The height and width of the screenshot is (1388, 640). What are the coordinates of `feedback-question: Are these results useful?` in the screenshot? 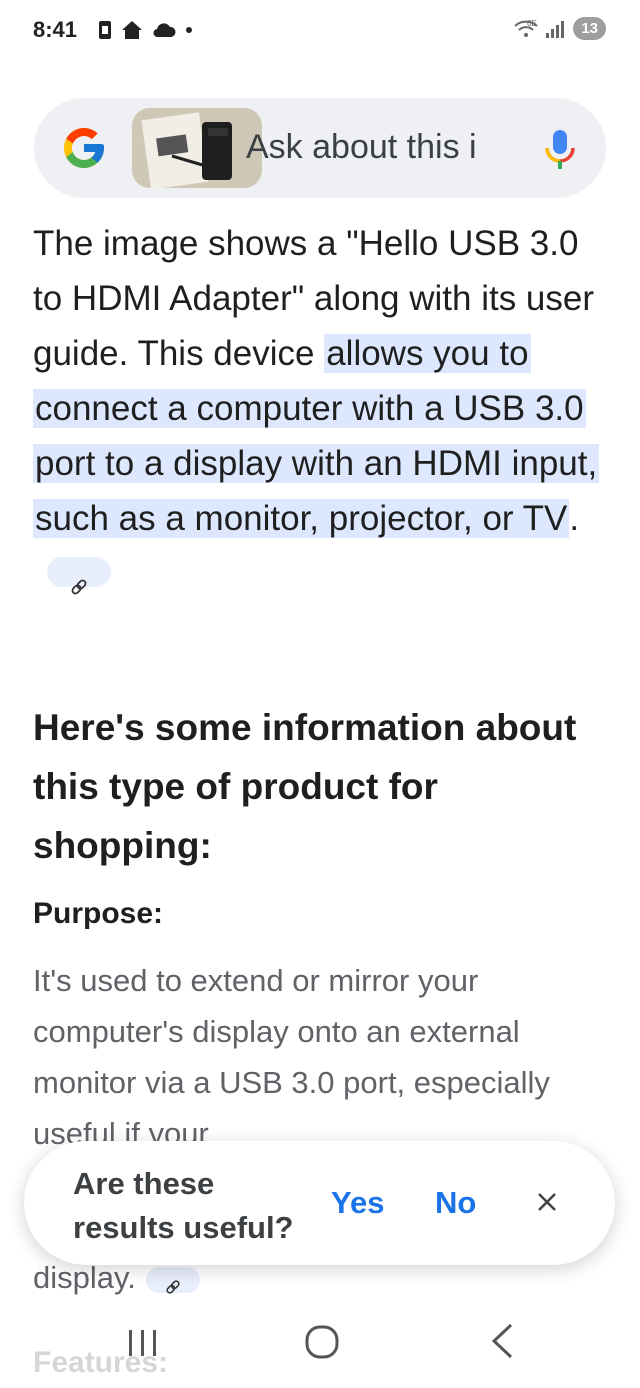 It's located at (183, 1205).